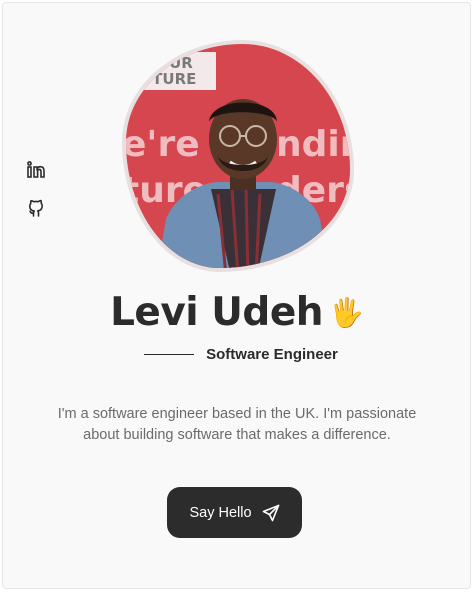 The height and width of the screenshot is (592, 474). Describe the element at coordinates (169, 354) in the screenshot. I see `role-divider` at that location.